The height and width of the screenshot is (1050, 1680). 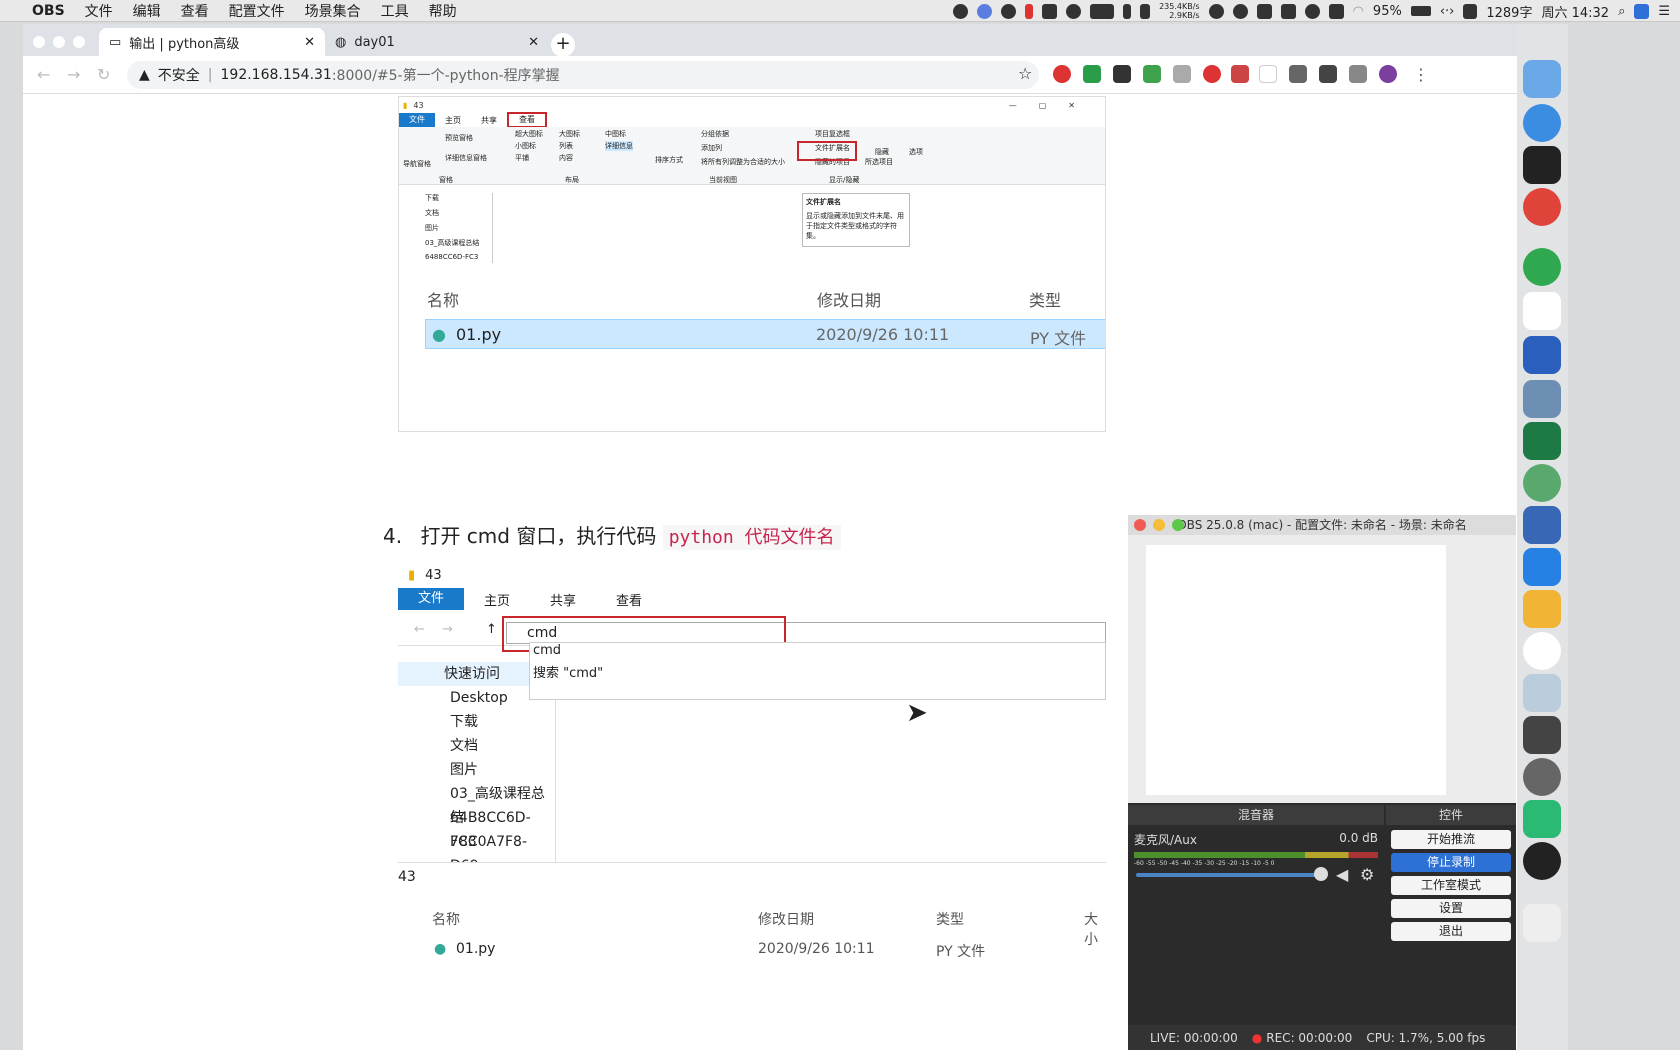 What do you see at coordinates (476, 852) in the screenshot?
I see `nav-folder-78c0: 78C0A7F8-D69` at bounding box center [476, 852].